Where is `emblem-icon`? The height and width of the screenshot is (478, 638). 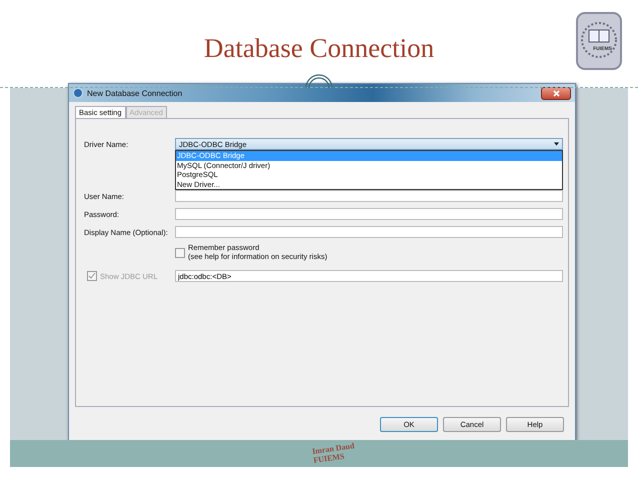
emblem-icon is located at coordinates (599, 41).